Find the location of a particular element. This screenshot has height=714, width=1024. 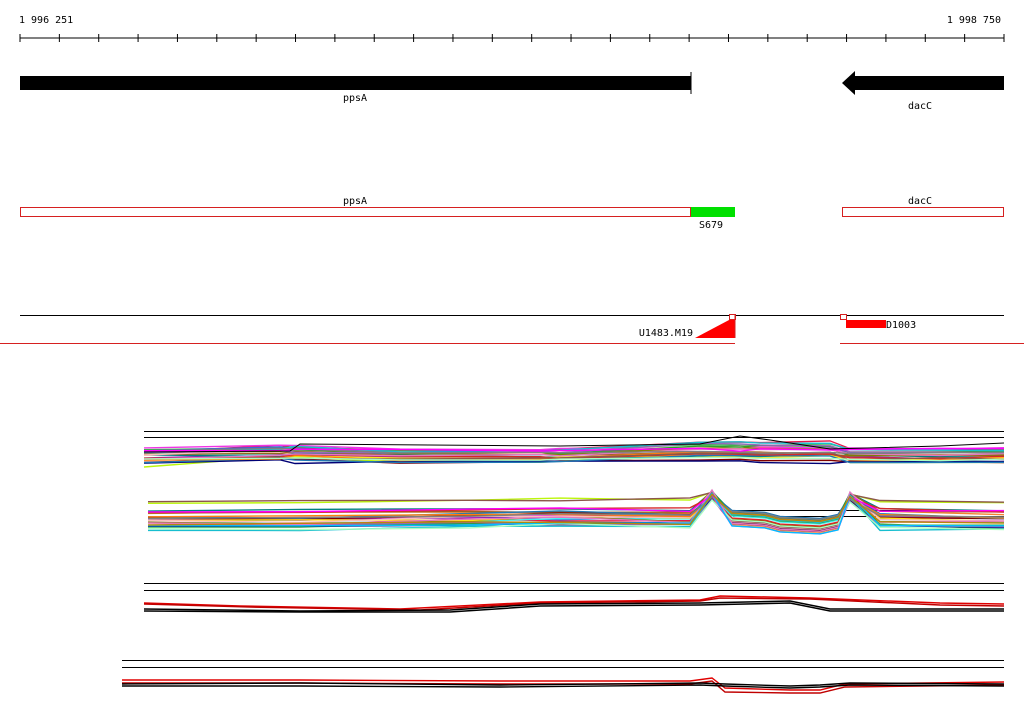

gene-dacC-label: dacC is located at coordinates (920, 106).